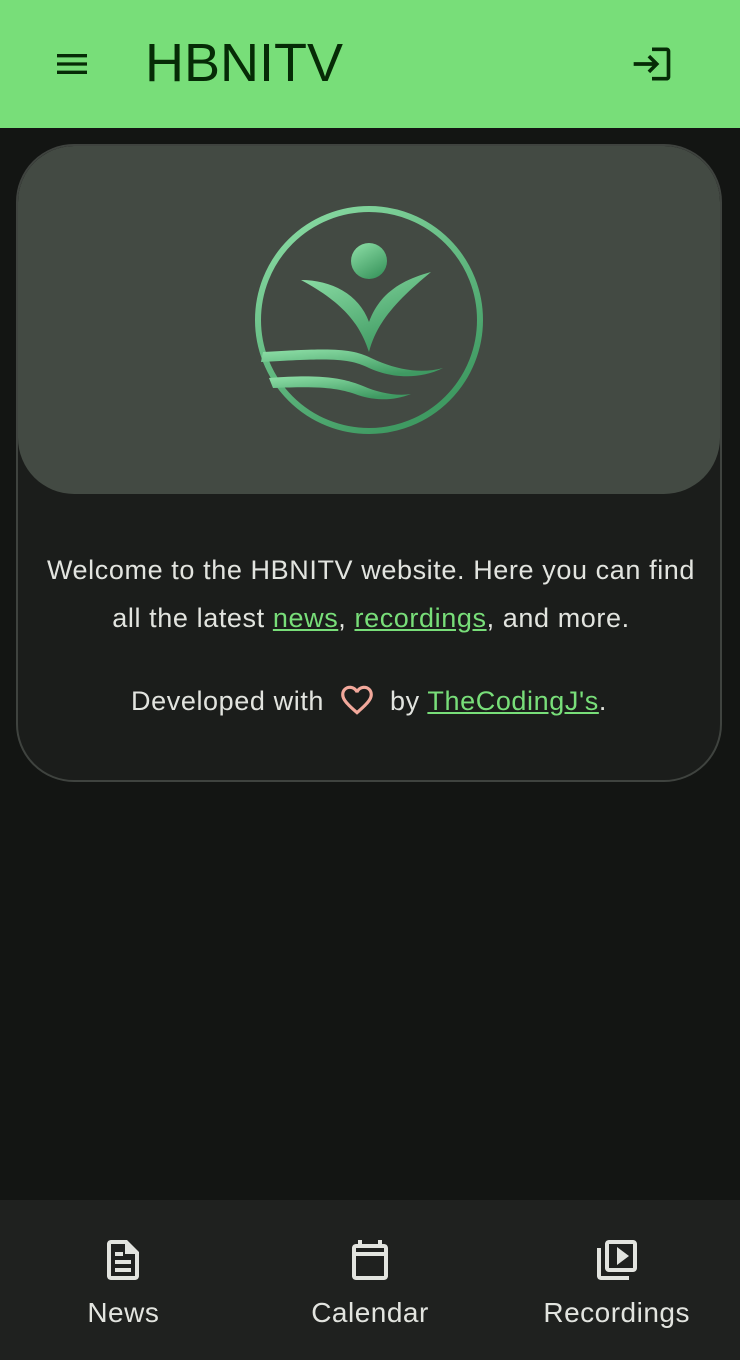 This screenshot has width=740, height=1360. What do you see at coordinates (305, 618) in the screenshot?
I see `news-link: news` at bounding box center [305, 618].